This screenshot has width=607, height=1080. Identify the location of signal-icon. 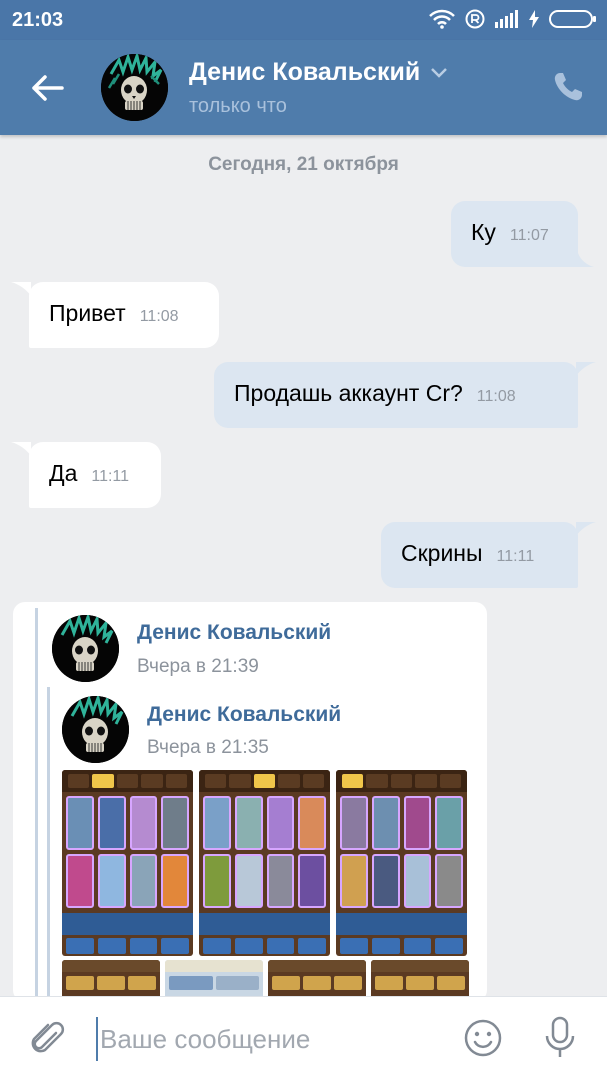
(506, 19).